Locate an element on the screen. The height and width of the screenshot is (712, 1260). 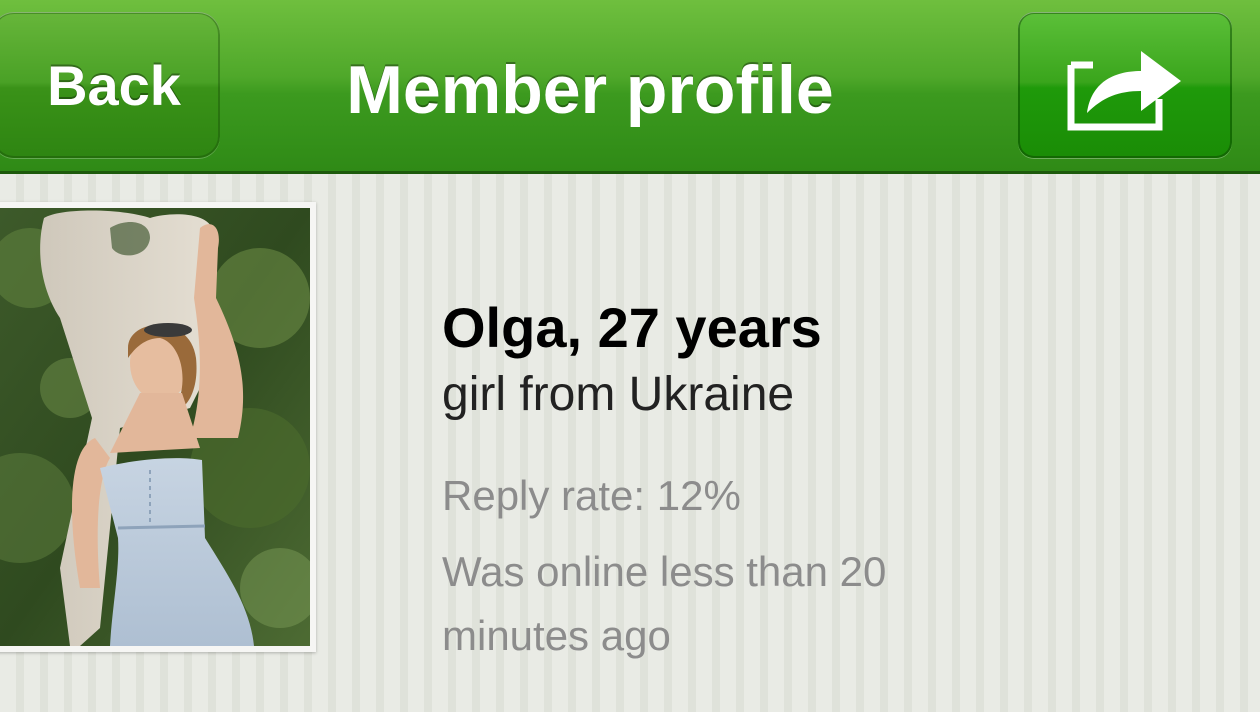
last-online-status: Was online less than 20 minutes ago is located at coordinates (664, 603).